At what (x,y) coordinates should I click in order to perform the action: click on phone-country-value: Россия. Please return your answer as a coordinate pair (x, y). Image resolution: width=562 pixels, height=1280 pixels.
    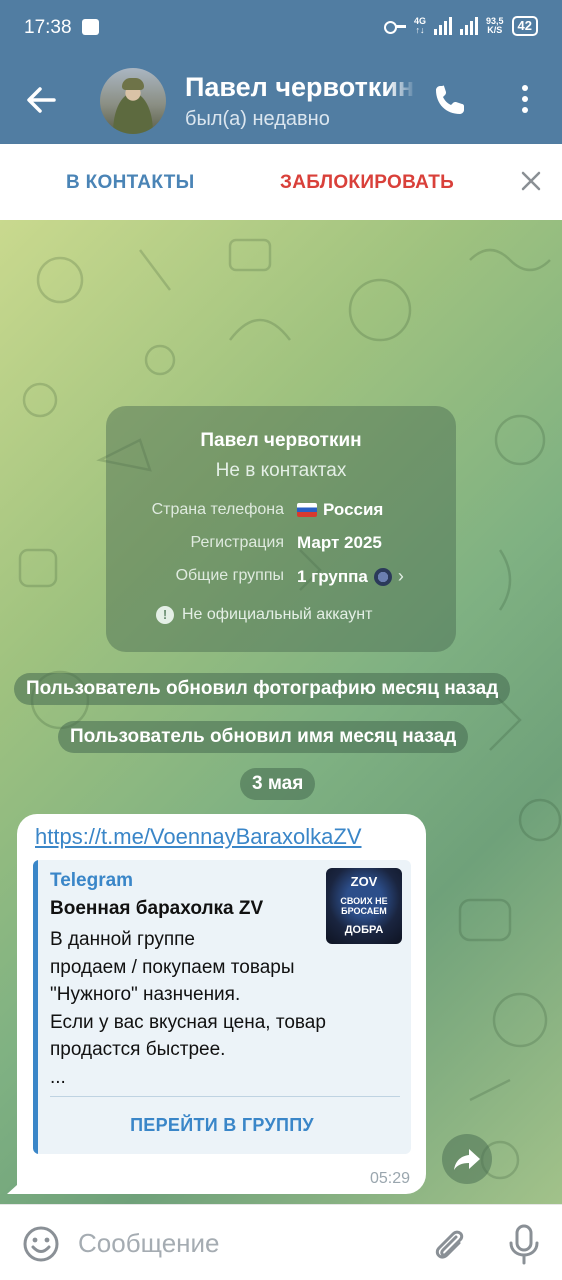
    Looking at the image, I should click on (340, 510).